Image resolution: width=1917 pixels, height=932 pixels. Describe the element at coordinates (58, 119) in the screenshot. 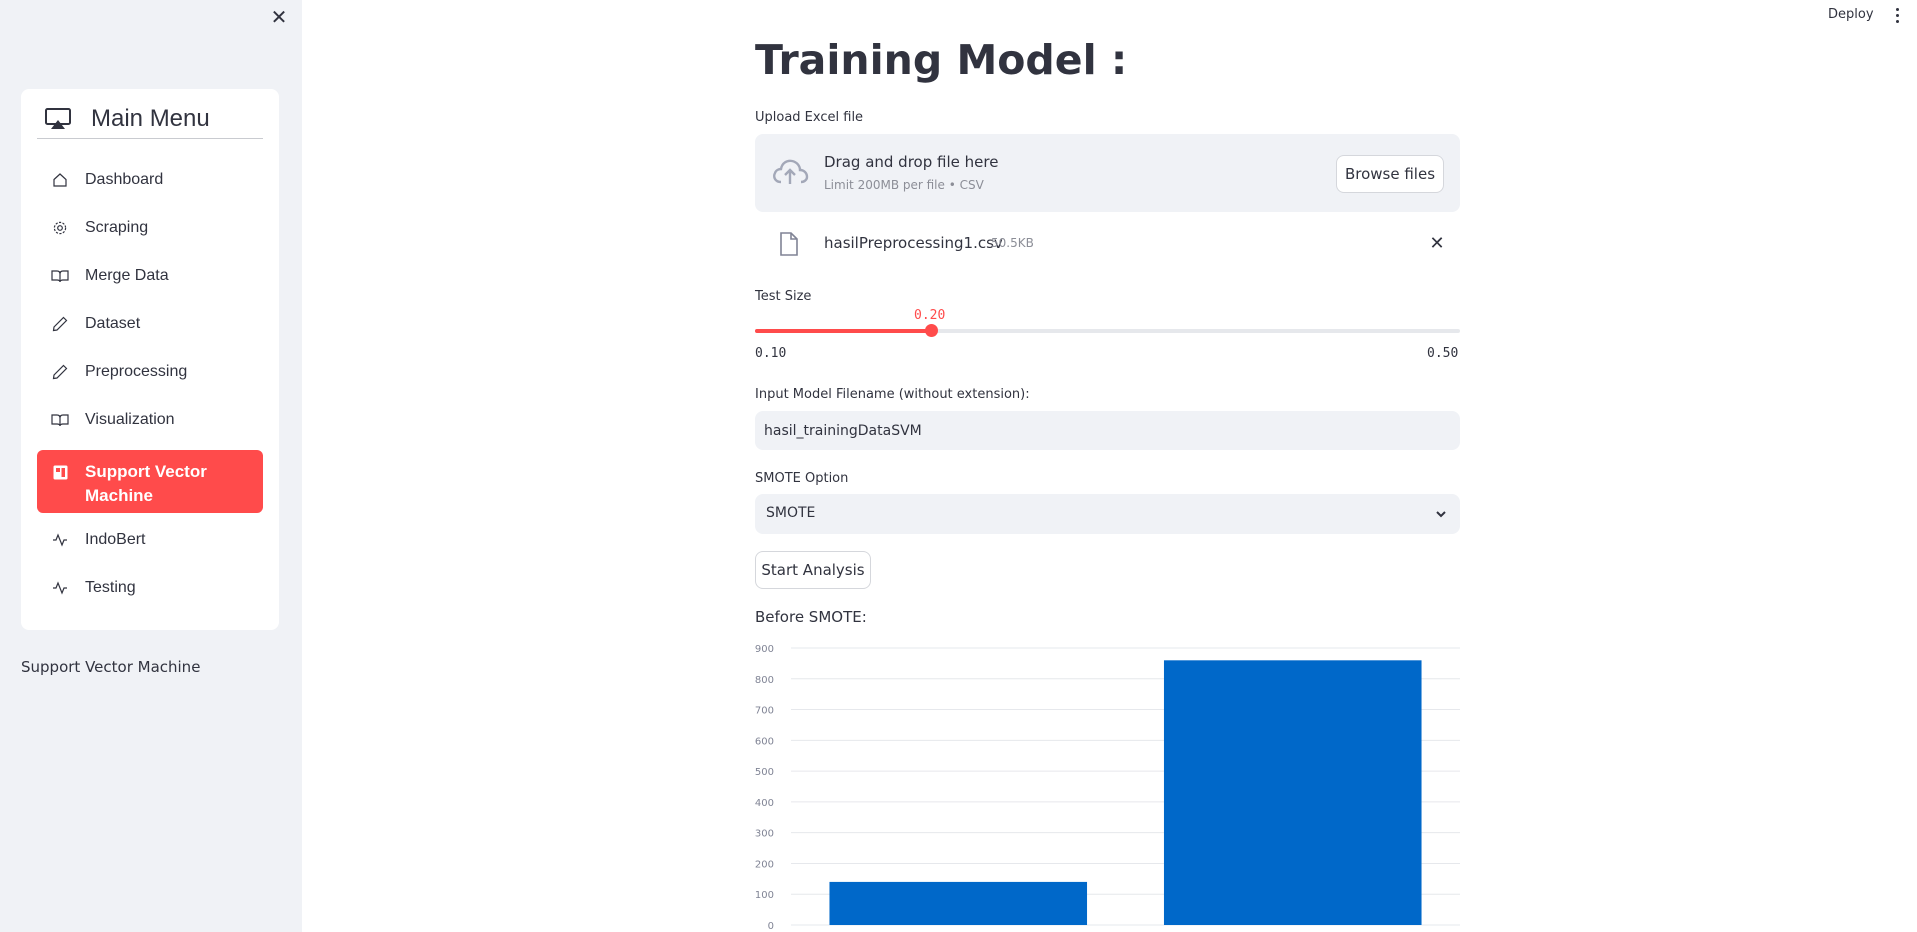

I see `airplay-icon` at that location.